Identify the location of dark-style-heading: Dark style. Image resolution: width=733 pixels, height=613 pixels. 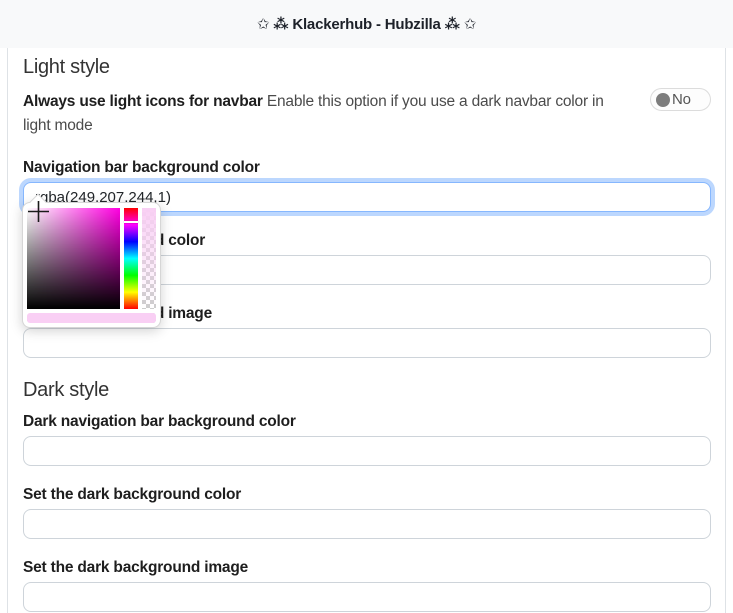
(66, 390).